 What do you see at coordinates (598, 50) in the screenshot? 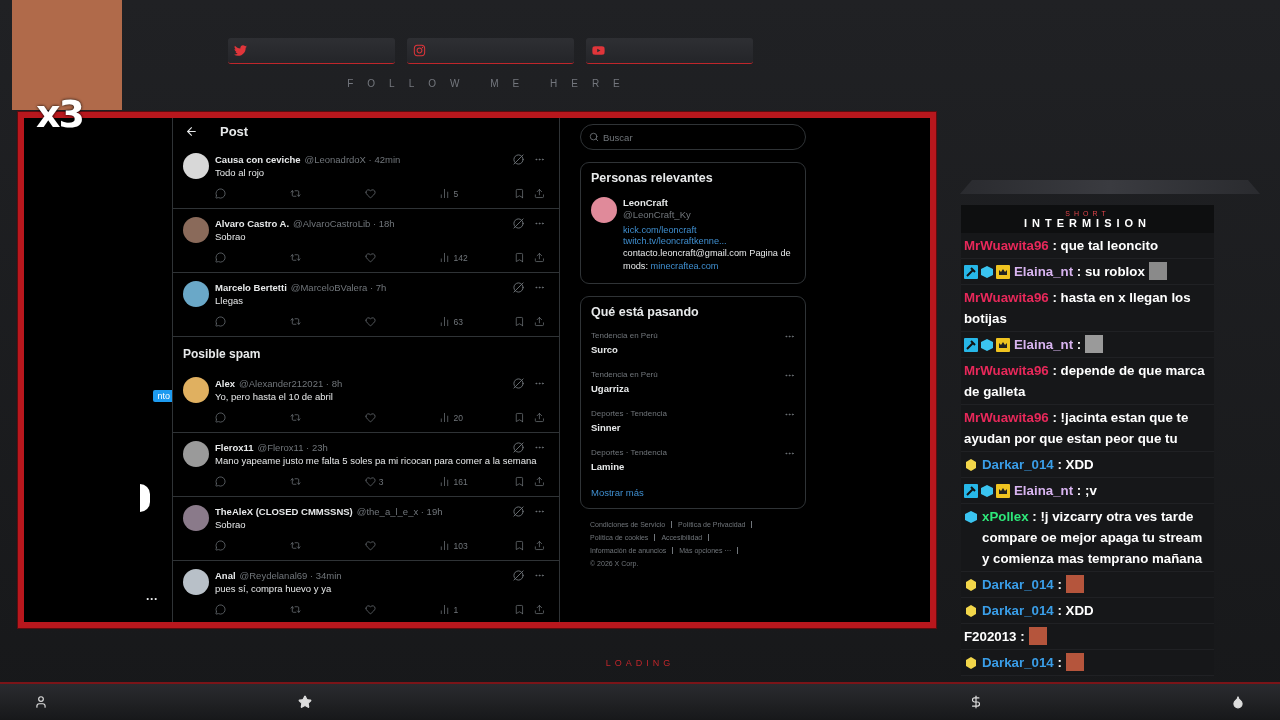
I see `play-icon` at bounding box center [598, 50].